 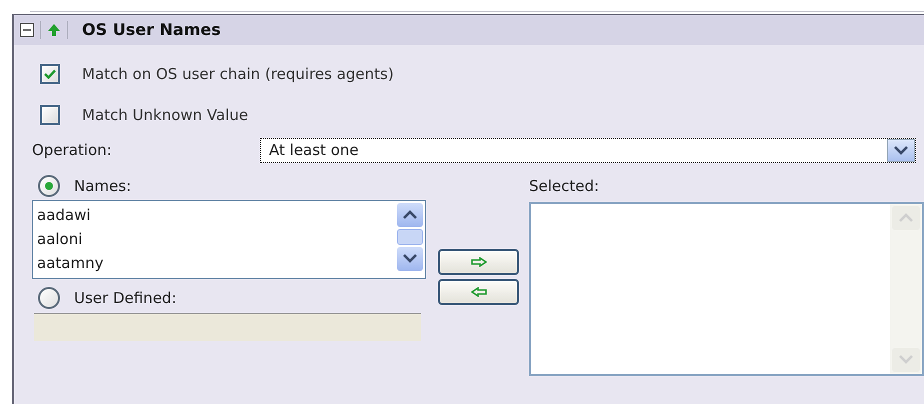 What do you see at coordinates (588, 150) in the screenshot?
I see `operation-dropdown: At least one` at bounding box center [588, 150].